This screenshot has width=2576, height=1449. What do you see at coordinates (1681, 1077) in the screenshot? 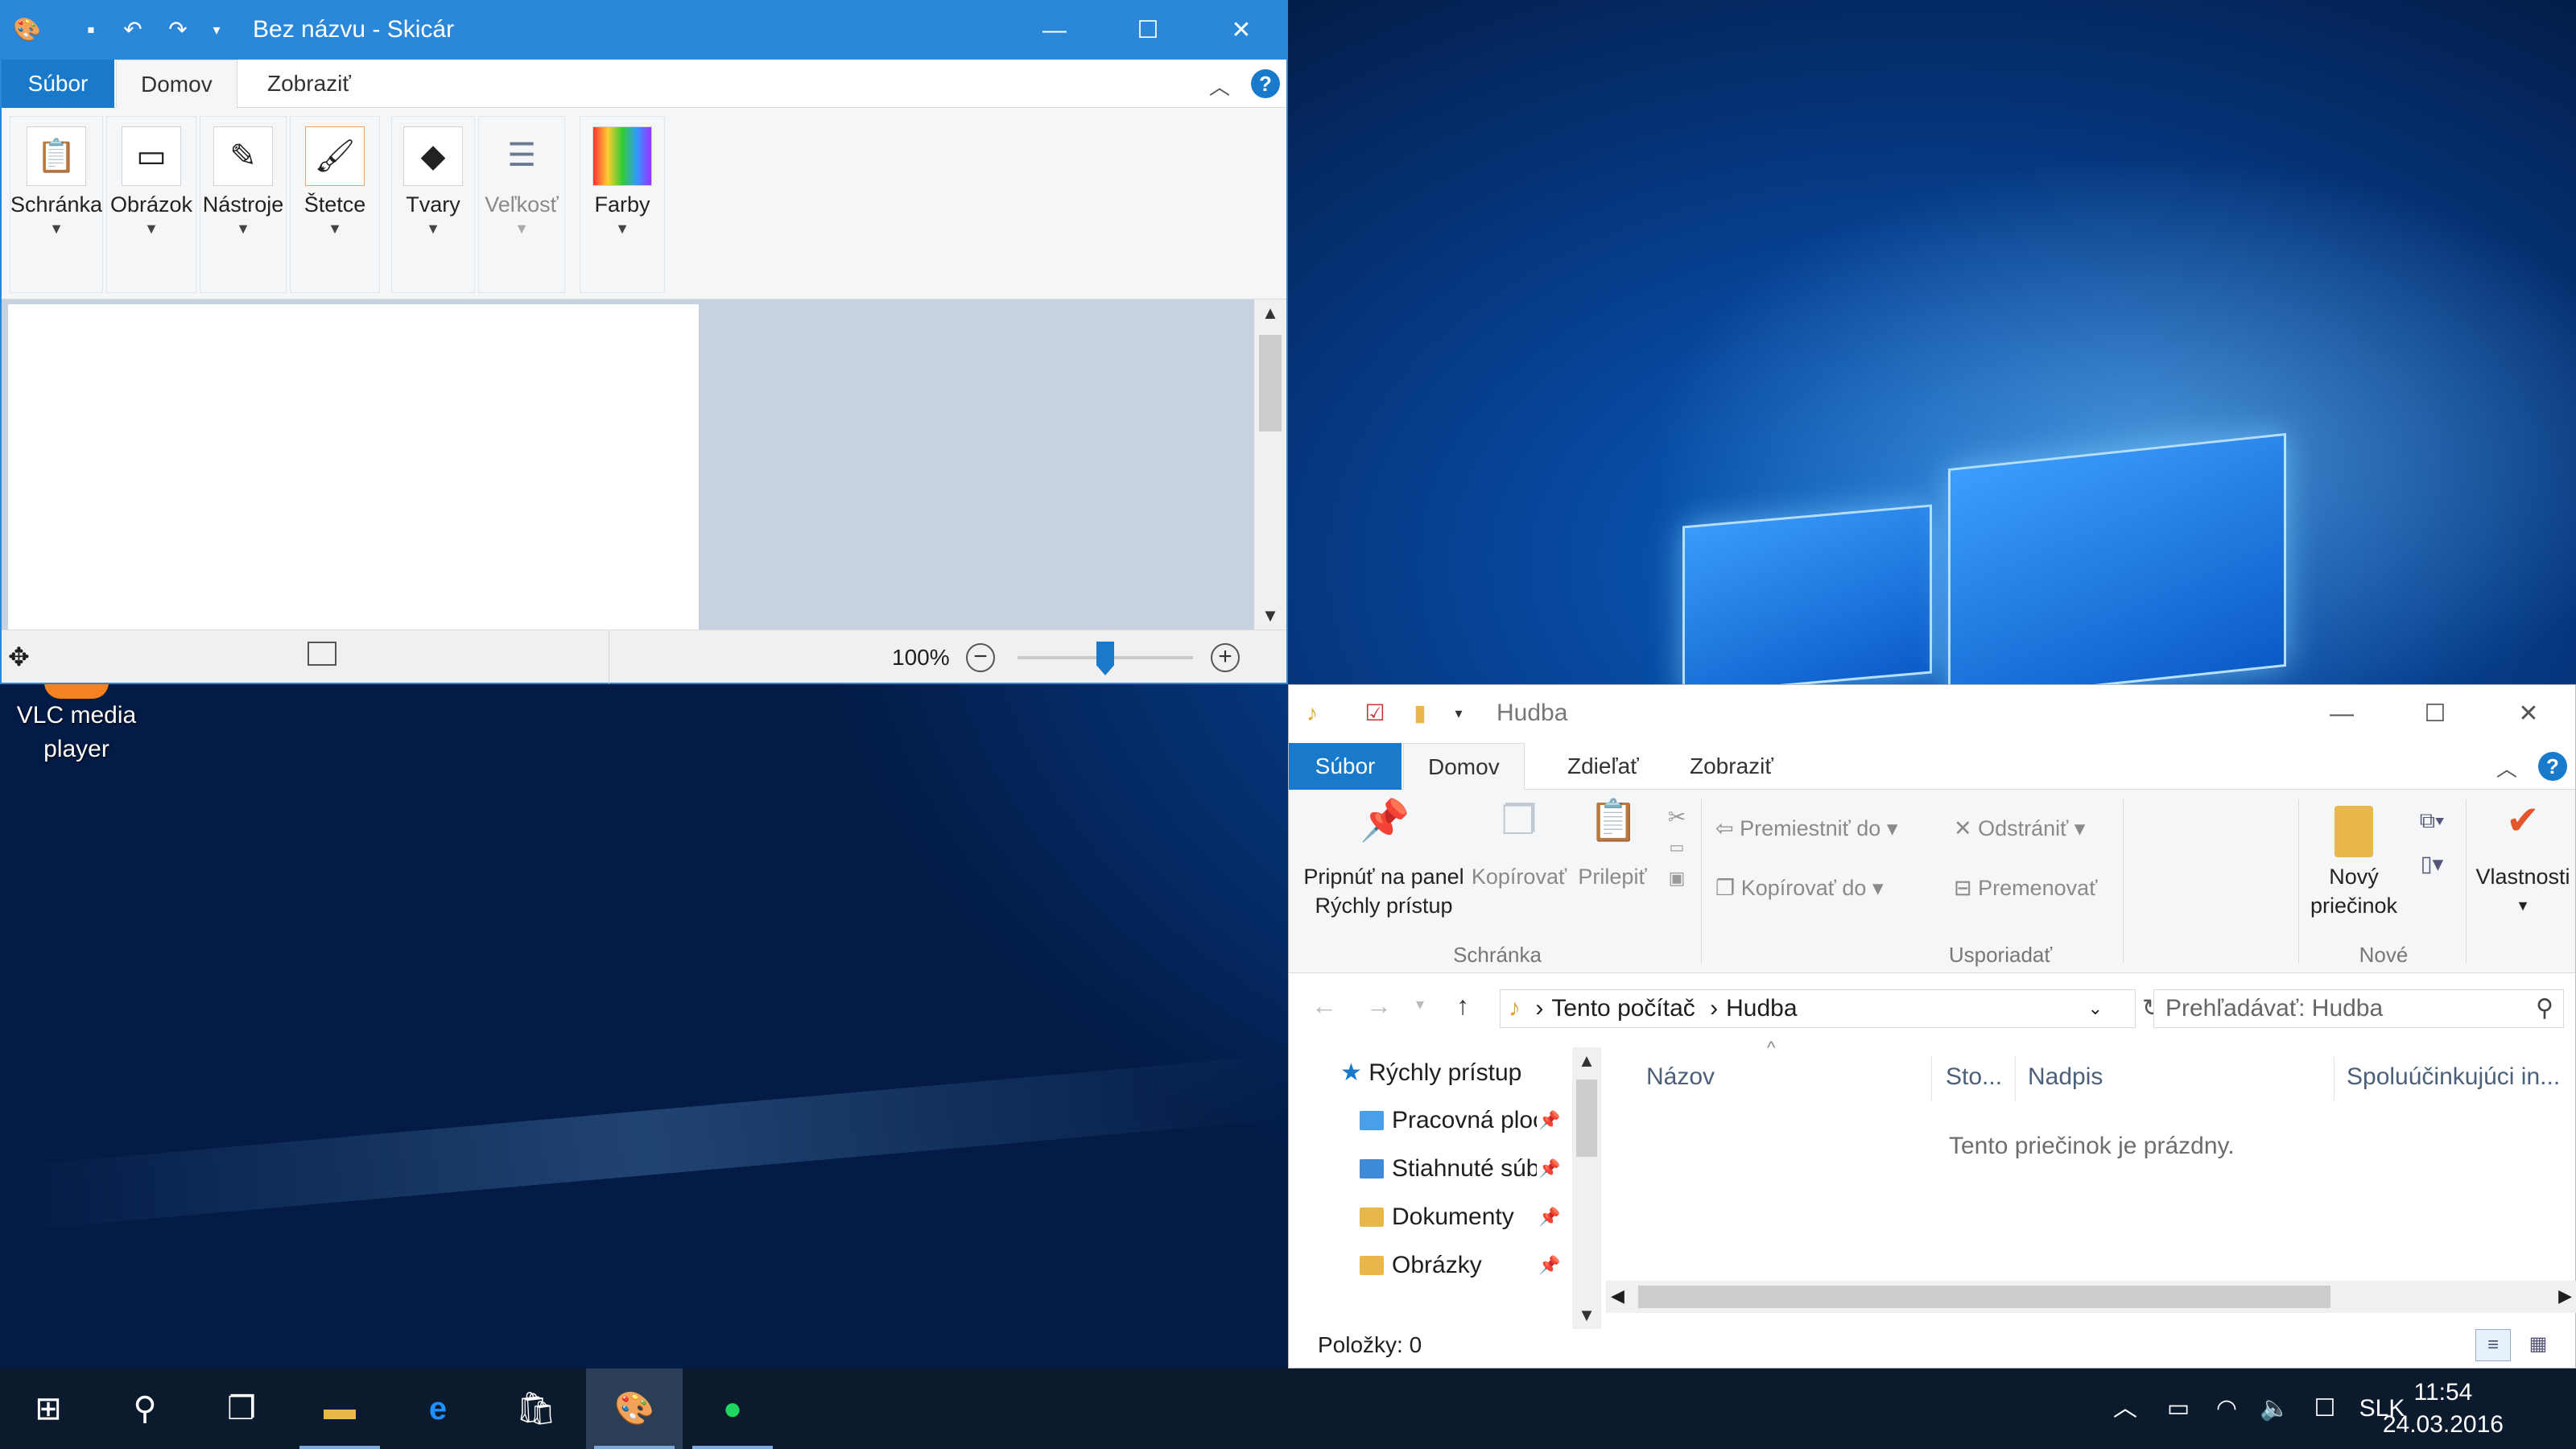
I see `column-name: Názov` at bounding box center [1681, 1077].